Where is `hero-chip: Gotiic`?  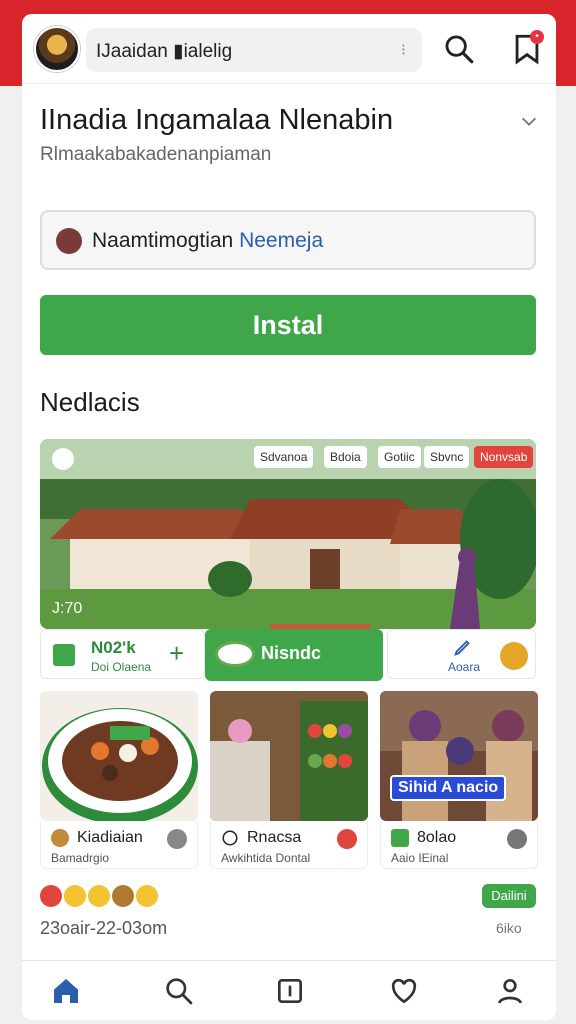
hero-chip: Gotiic is located at coordinates (399, 457).